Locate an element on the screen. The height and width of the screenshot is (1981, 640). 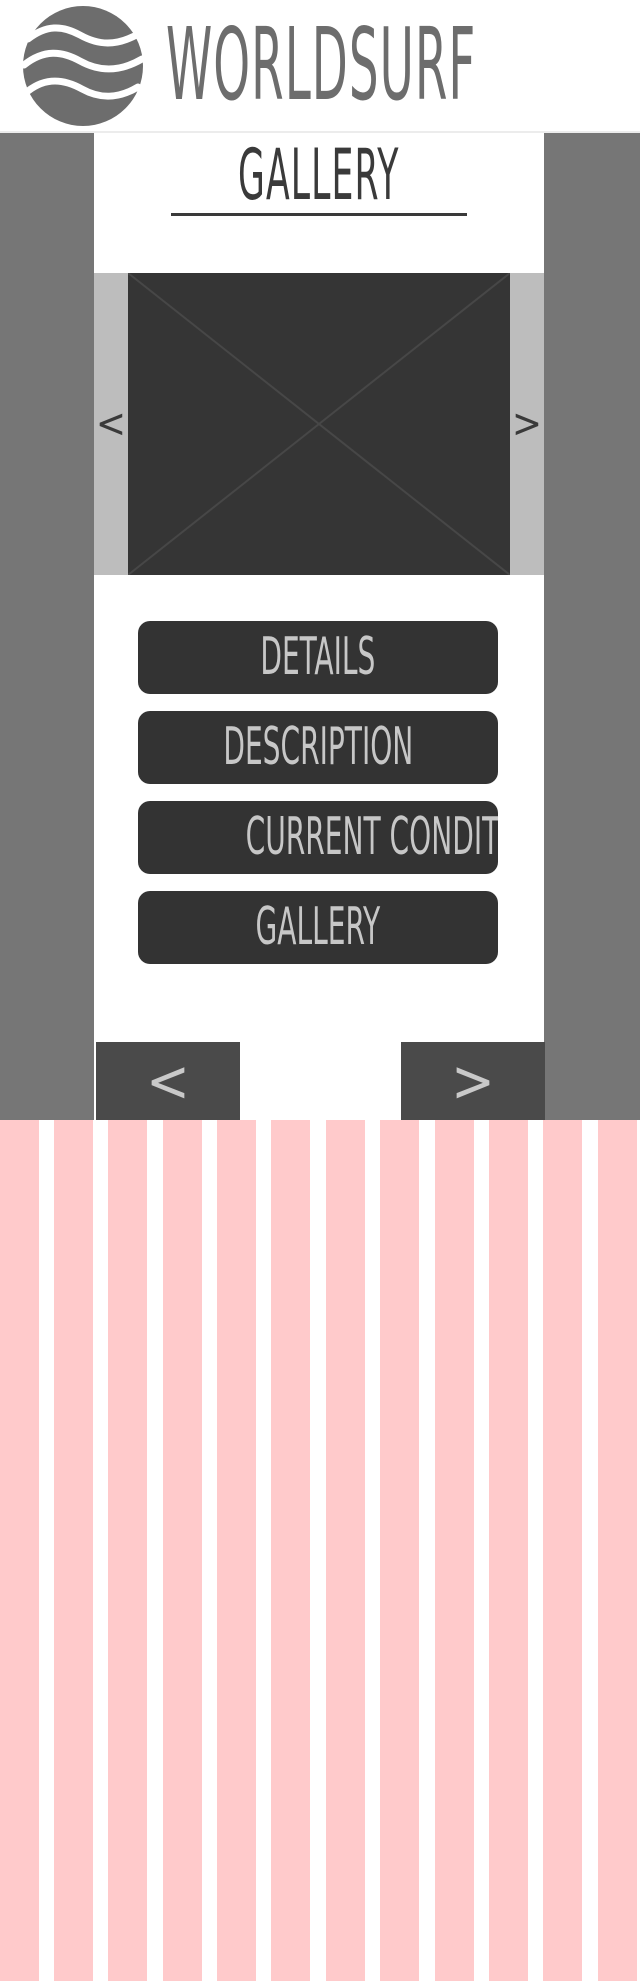
wave-logo-icon is located at coordinates (83, 66).